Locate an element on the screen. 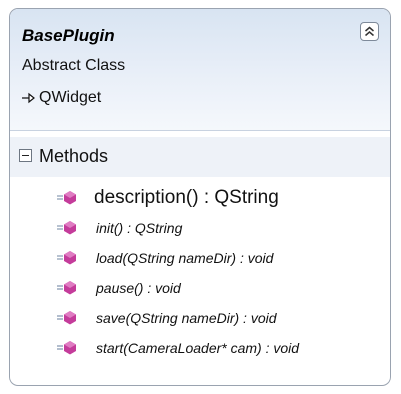 The width and height of the screenshot is (401, 394). method-item: save(QString nameDir) : void is located at coordinates (200, 318).